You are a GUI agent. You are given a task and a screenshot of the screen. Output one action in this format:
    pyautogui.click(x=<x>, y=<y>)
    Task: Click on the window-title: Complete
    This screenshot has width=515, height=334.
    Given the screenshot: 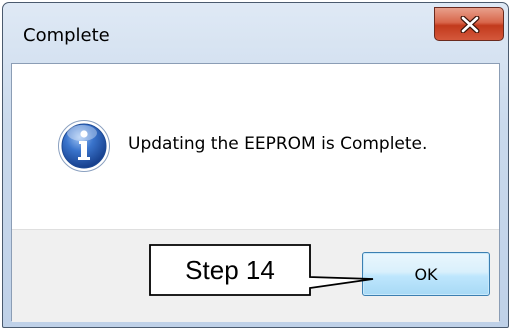 What is the action you would take?
    pyautogui.click(x=66, y=35)
    